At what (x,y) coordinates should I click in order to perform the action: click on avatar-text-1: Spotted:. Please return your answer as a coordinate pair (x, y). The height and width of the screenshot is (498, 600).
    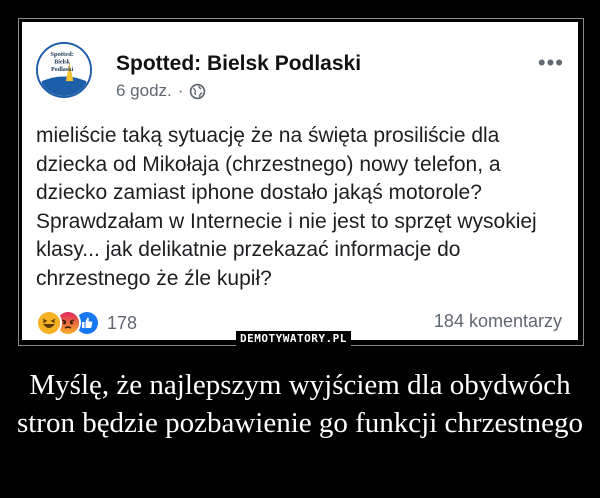
    Looking at the image, I should click on (61, 54).